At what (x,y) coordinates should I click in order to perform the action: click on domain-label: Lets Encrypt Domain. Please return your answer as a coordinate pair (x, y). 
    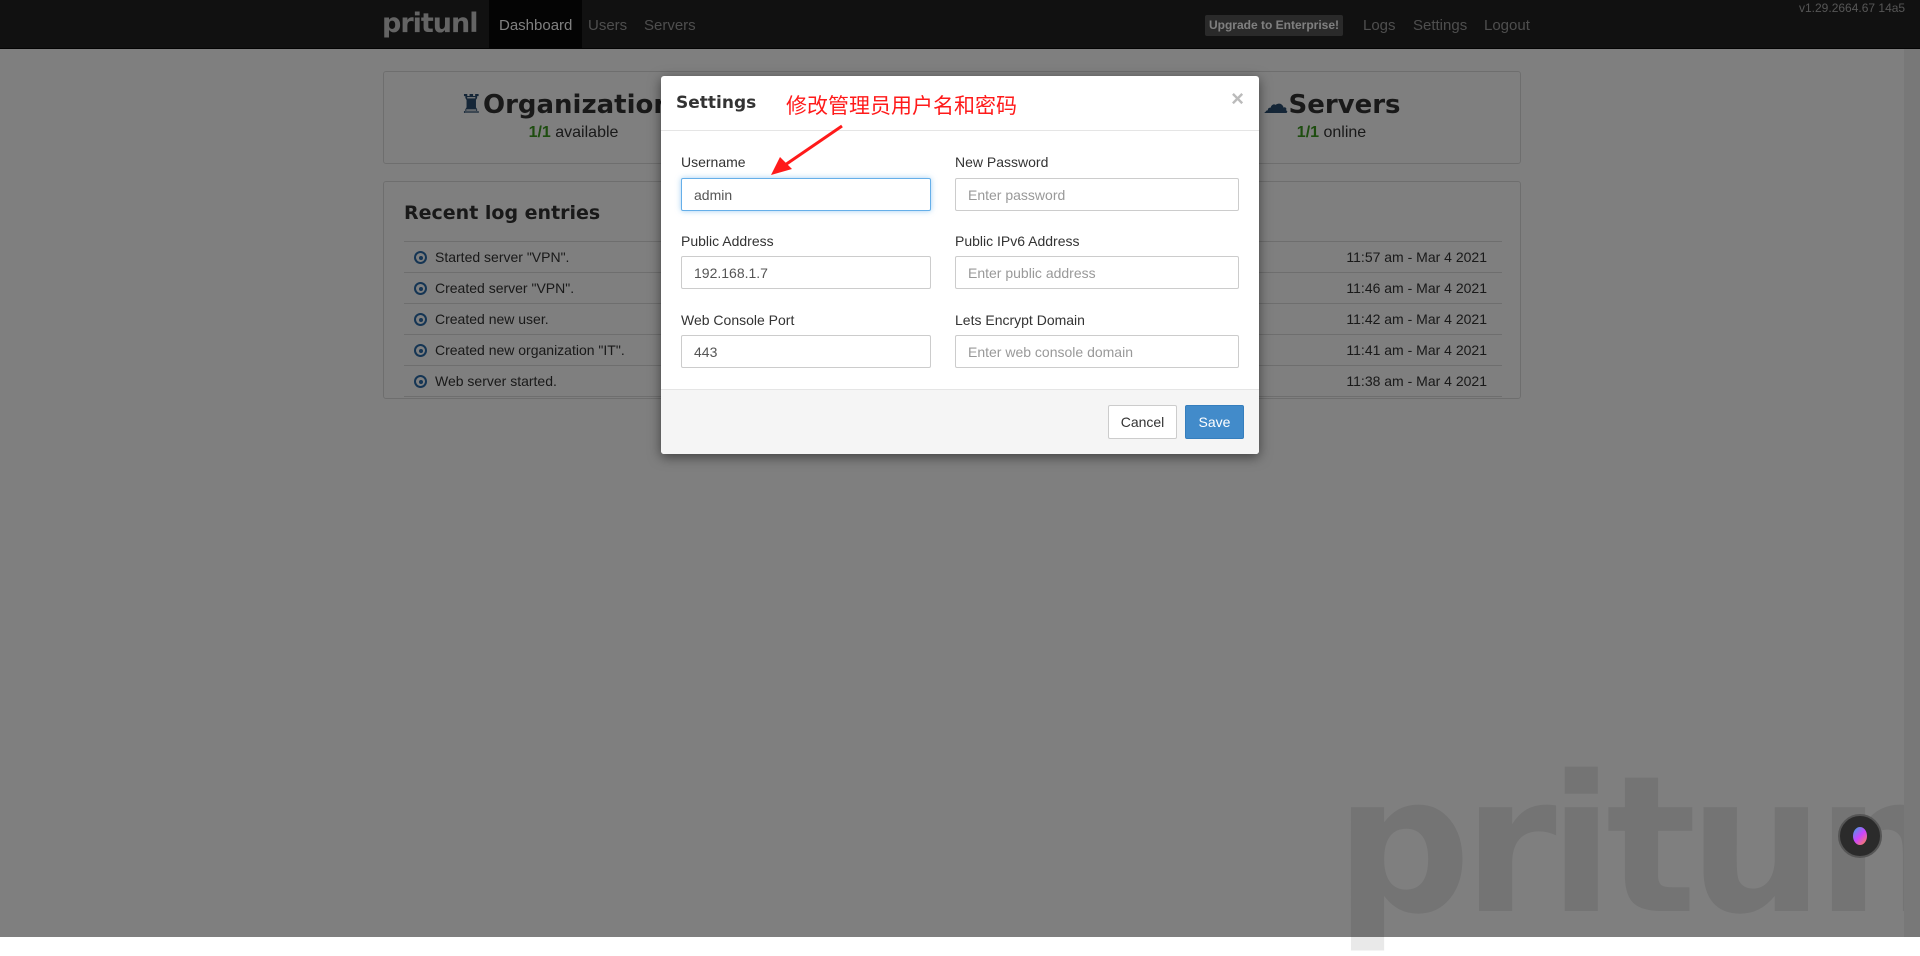
    Looking at the image, I should click on (1020, 320).